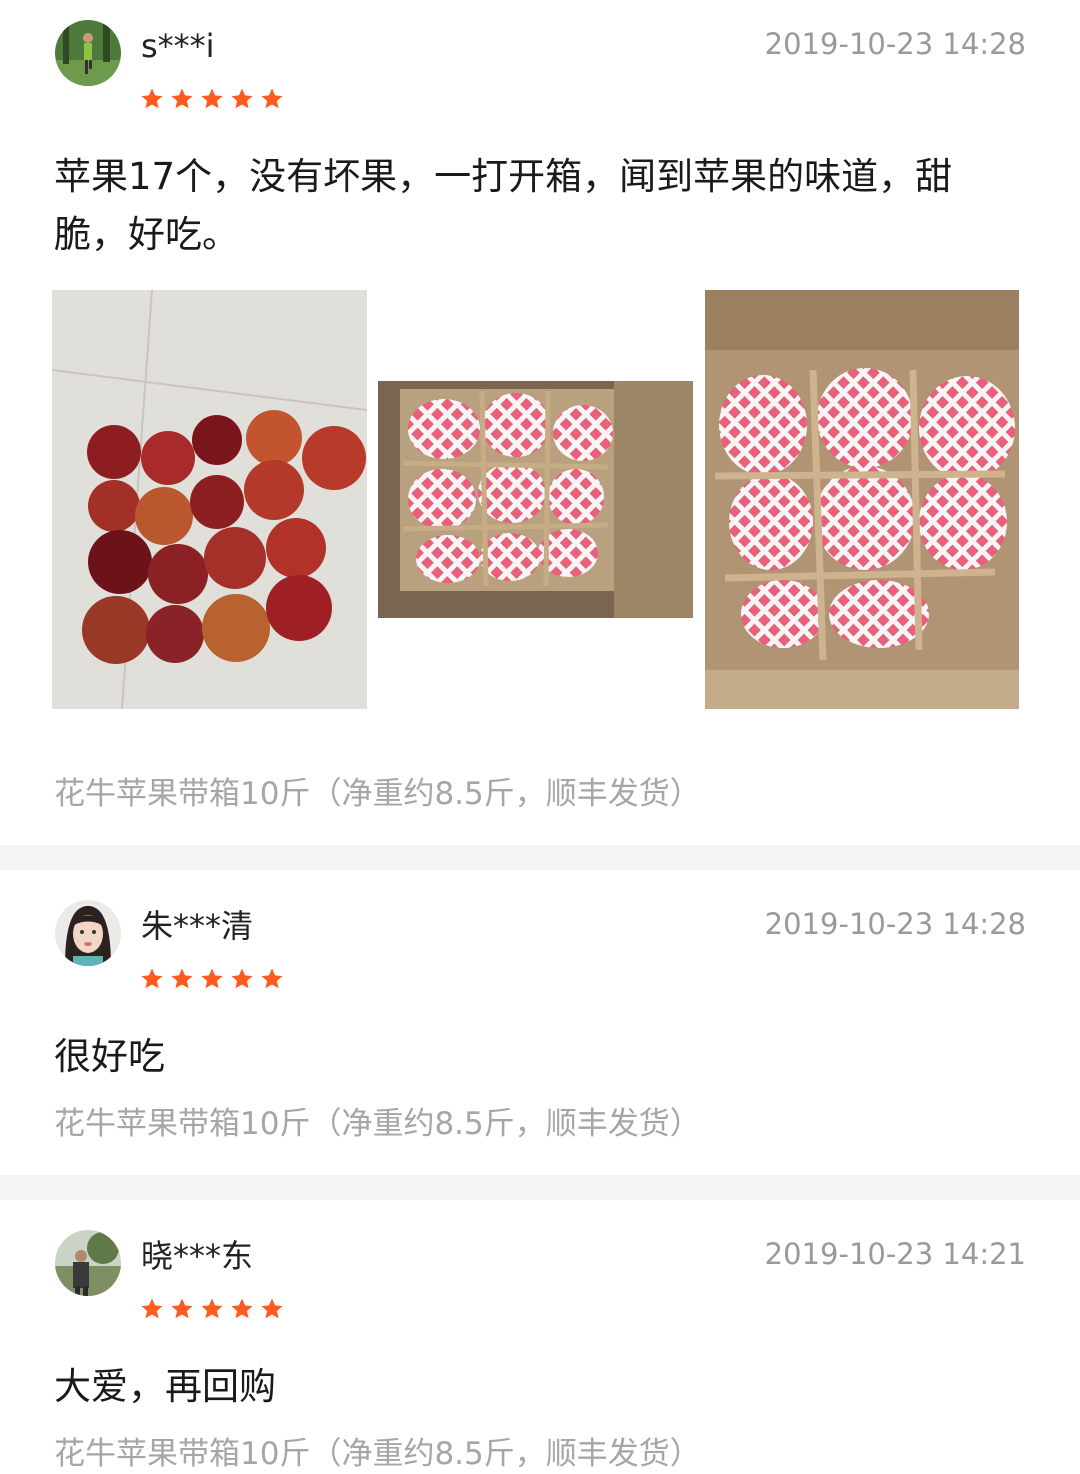 This screenshot has width=1080, height=1474. I want to click on username: s***i, so click(178, 46).